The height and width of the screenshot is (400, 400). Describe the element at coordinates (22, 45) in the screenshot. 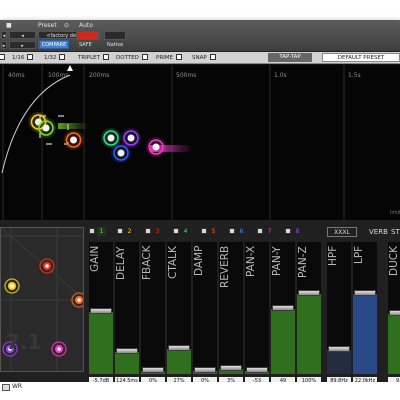

I see `preset-next-button: ▸` at that location.